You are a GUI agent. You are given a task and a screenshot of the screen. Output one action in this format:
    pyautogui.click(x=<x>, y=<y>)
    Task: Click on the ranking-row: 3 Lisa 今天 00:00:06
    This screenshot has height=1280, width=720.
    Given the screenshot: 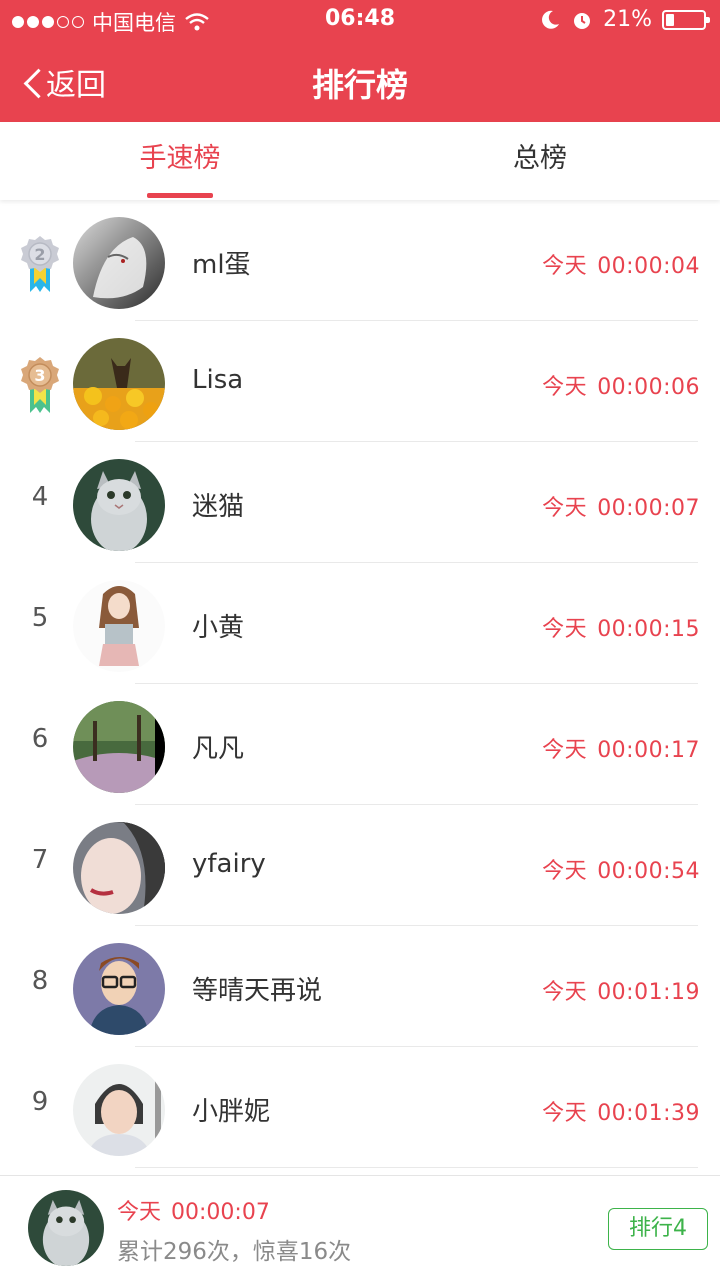 What is the action you would take?
    pyautogui.click(x=360, y=381)
    